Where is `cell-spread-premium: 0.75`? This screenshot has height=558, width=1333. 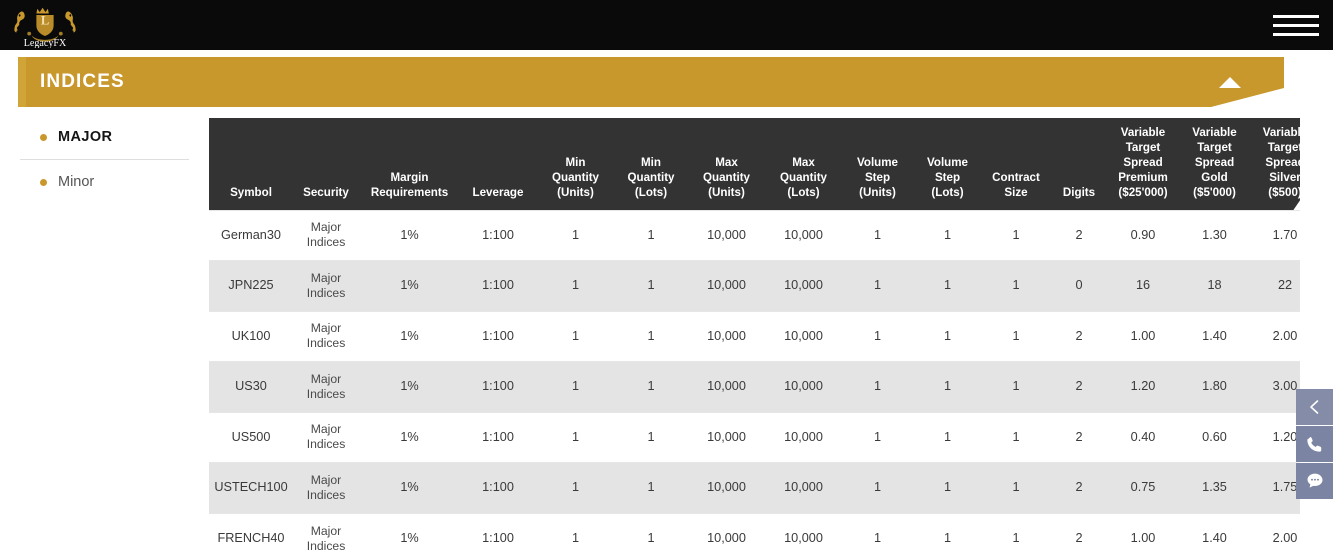
cell-spread-premium: 0.75 is located at coordinates (1143, 487).